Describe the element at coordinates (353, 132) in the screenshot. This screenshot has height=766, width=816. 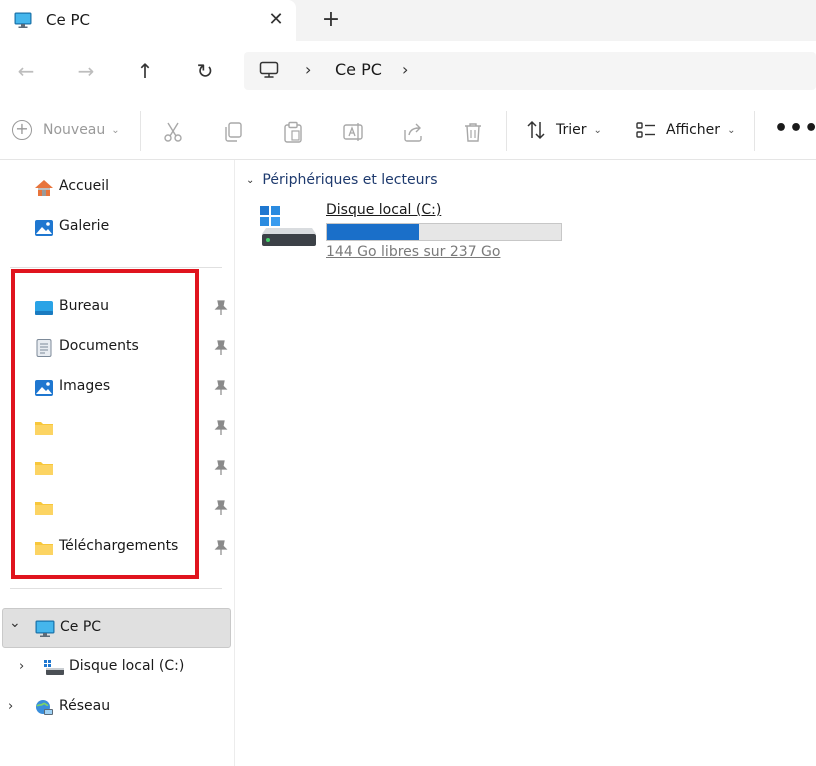
I see `rename-icon` at that location.